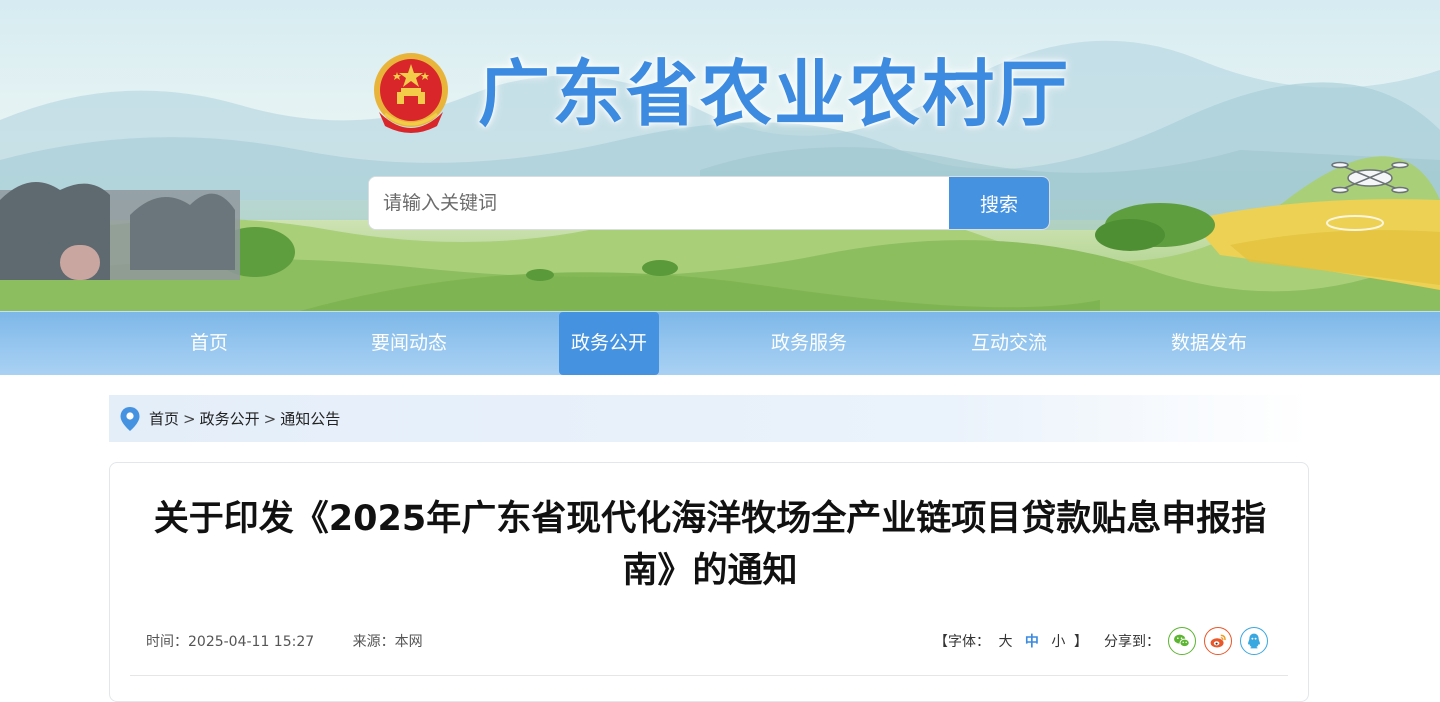  I want to click on font-size-medium-button: 中, so click(1032, 642).